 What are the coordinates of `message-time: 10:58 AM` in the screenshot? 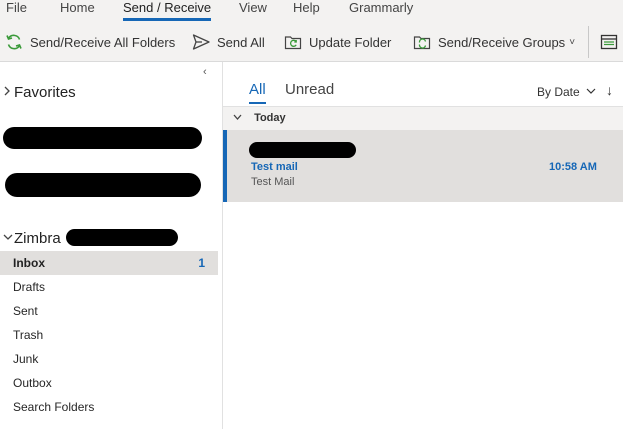 It's located at (573, 167).